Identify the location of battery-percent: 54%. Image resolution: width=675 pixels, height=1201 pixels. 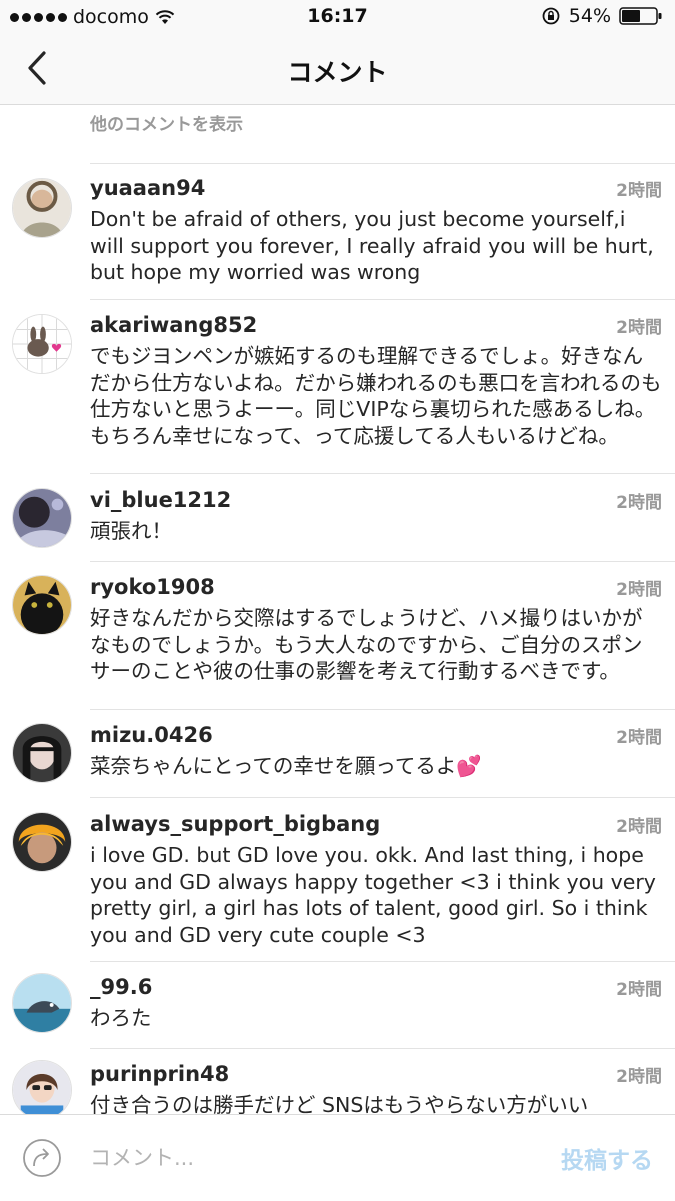
(589, 16).